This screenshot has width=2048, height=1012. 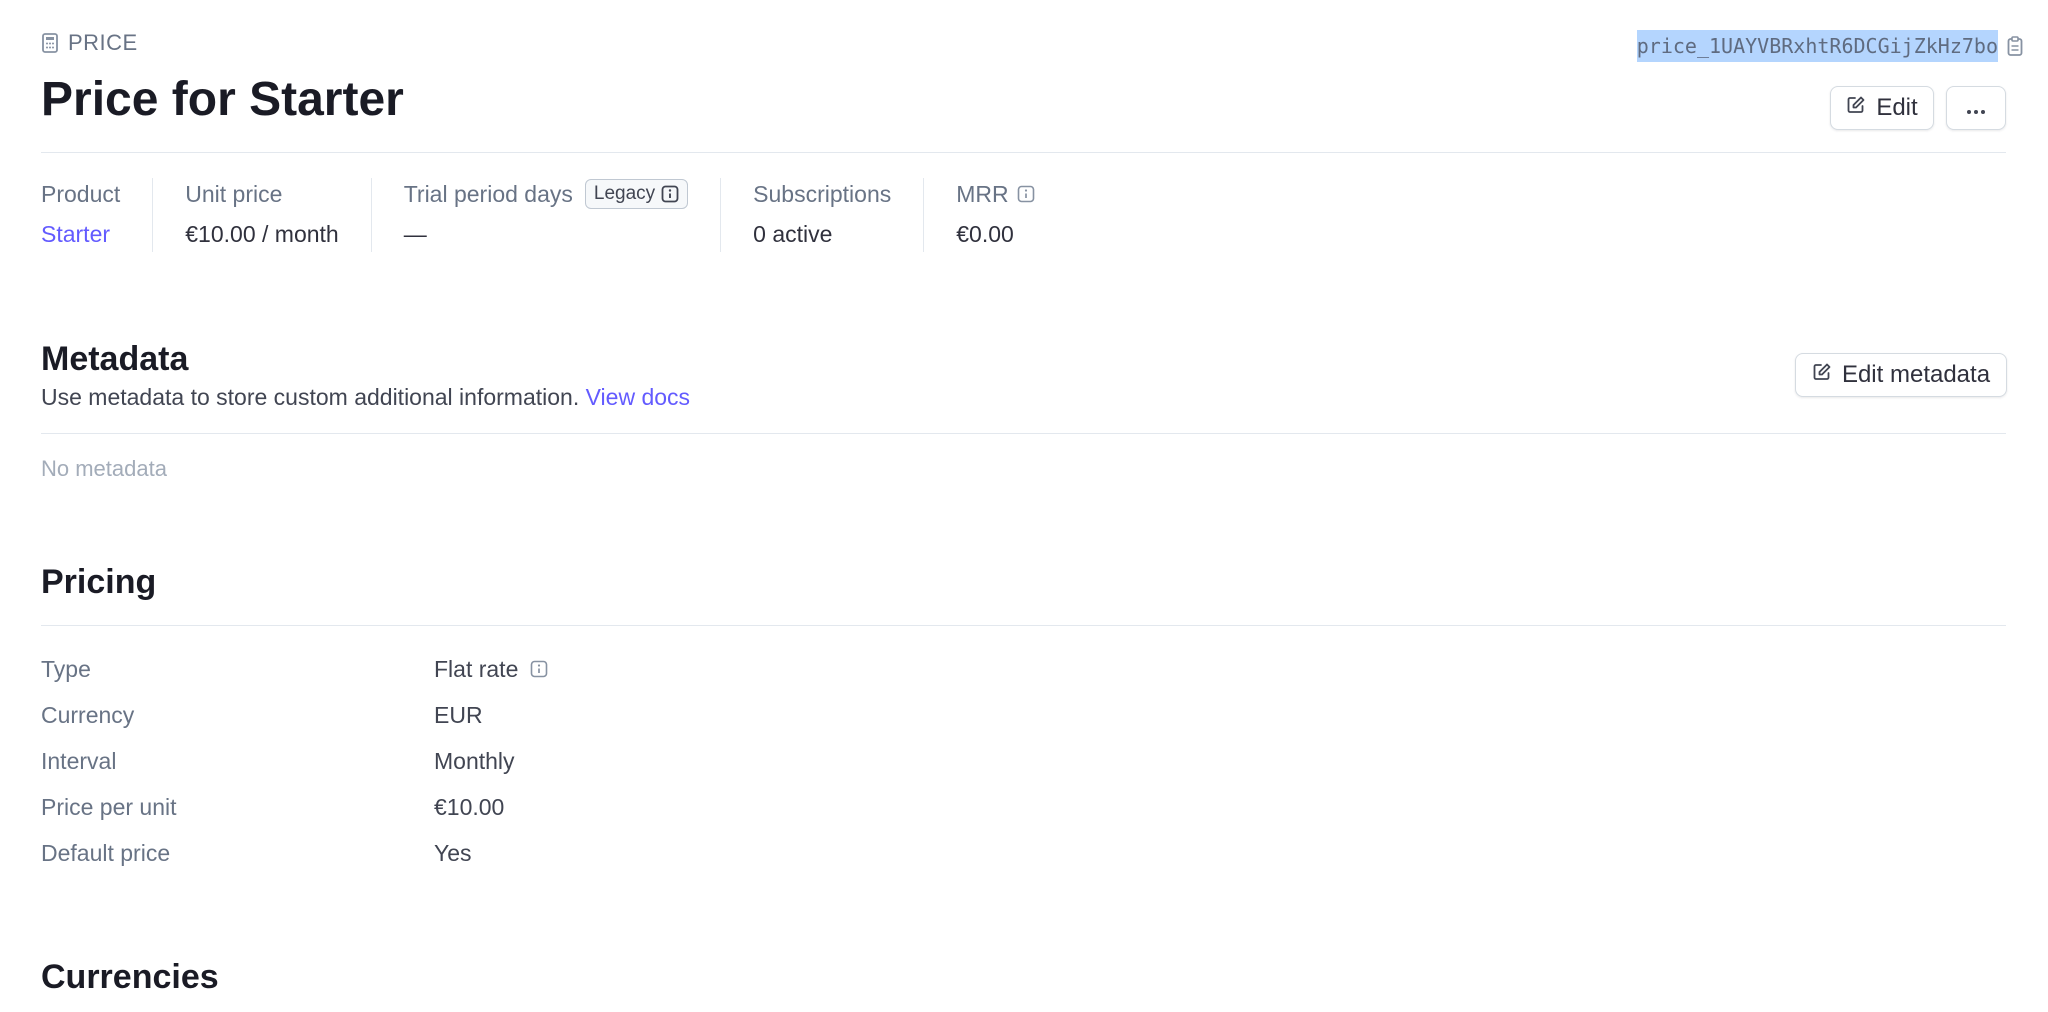 What do you see at coordinates (79, 761) in the screenshot?
I see `pricing-key: Interval` at bounding box center [79, 761].